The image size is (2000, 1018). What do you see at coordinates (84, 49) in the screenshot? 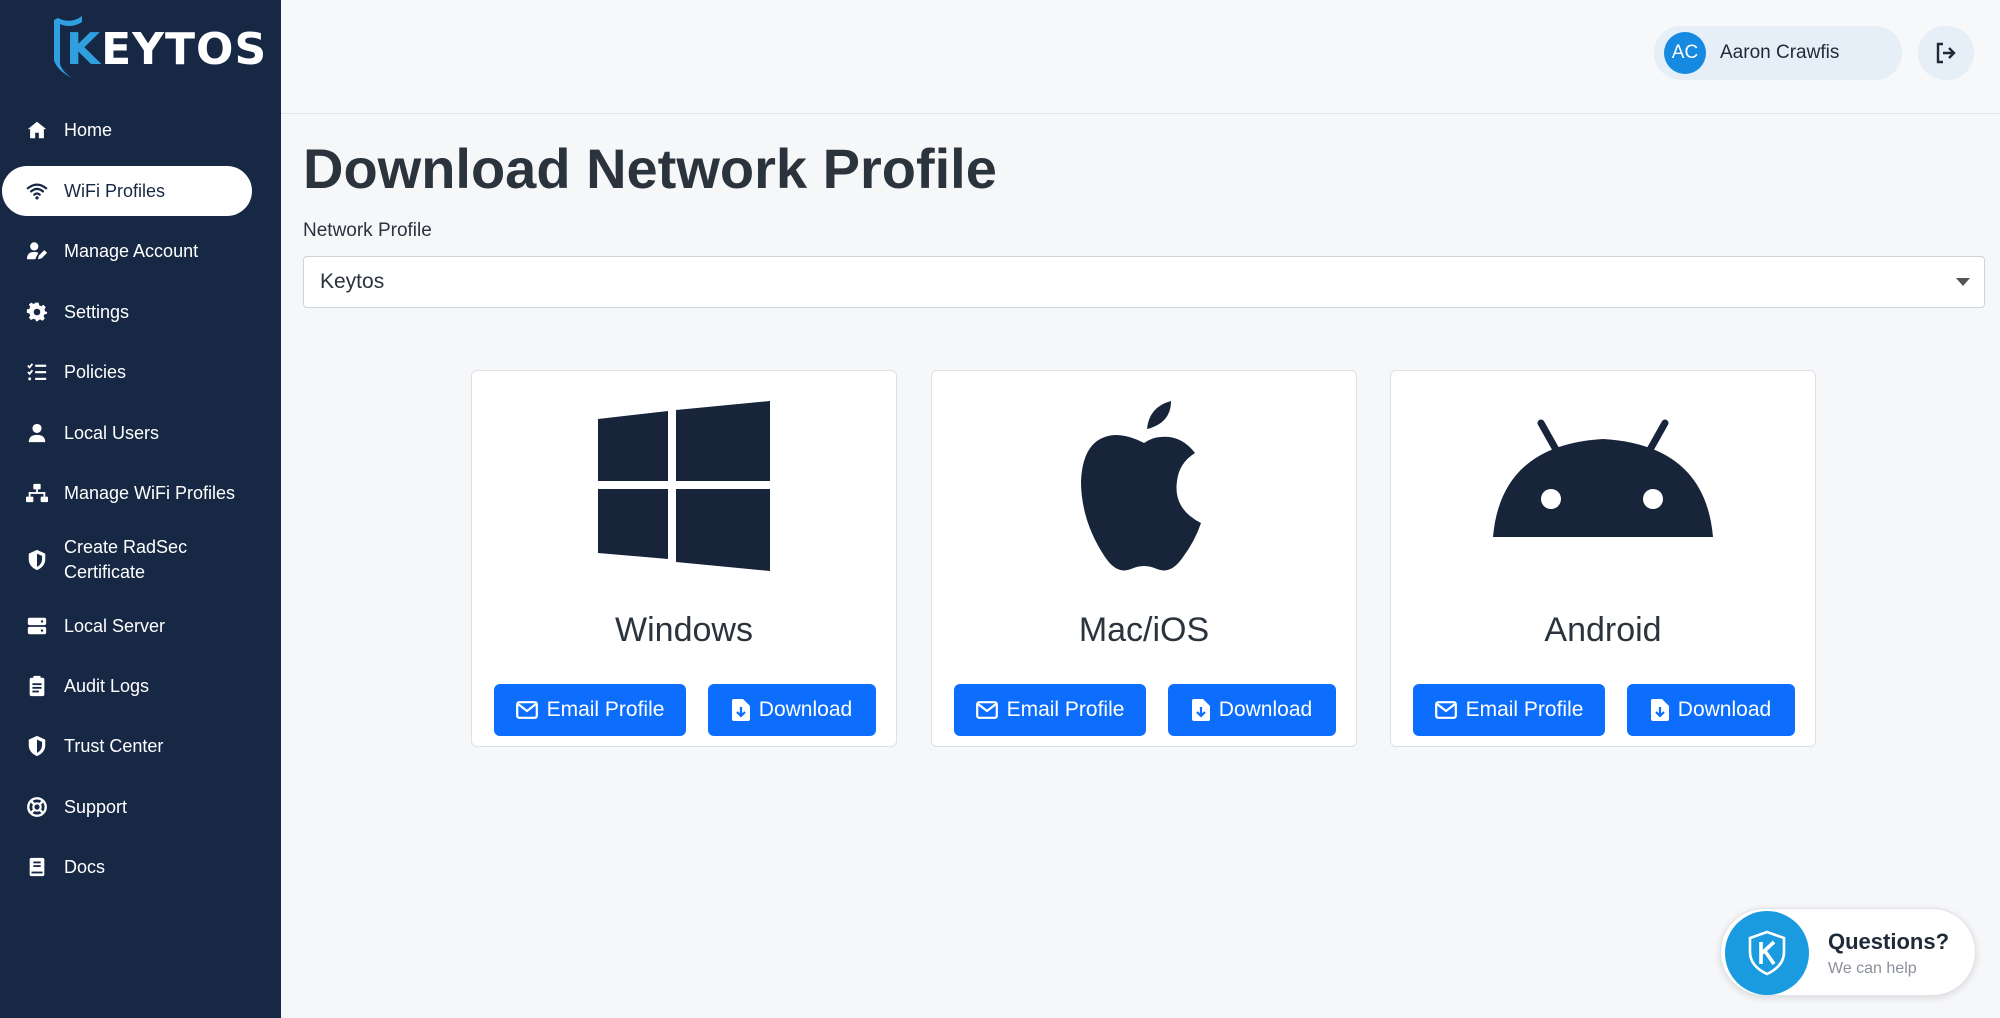
I see `logo-k: K` at bounding box center [84, 49].